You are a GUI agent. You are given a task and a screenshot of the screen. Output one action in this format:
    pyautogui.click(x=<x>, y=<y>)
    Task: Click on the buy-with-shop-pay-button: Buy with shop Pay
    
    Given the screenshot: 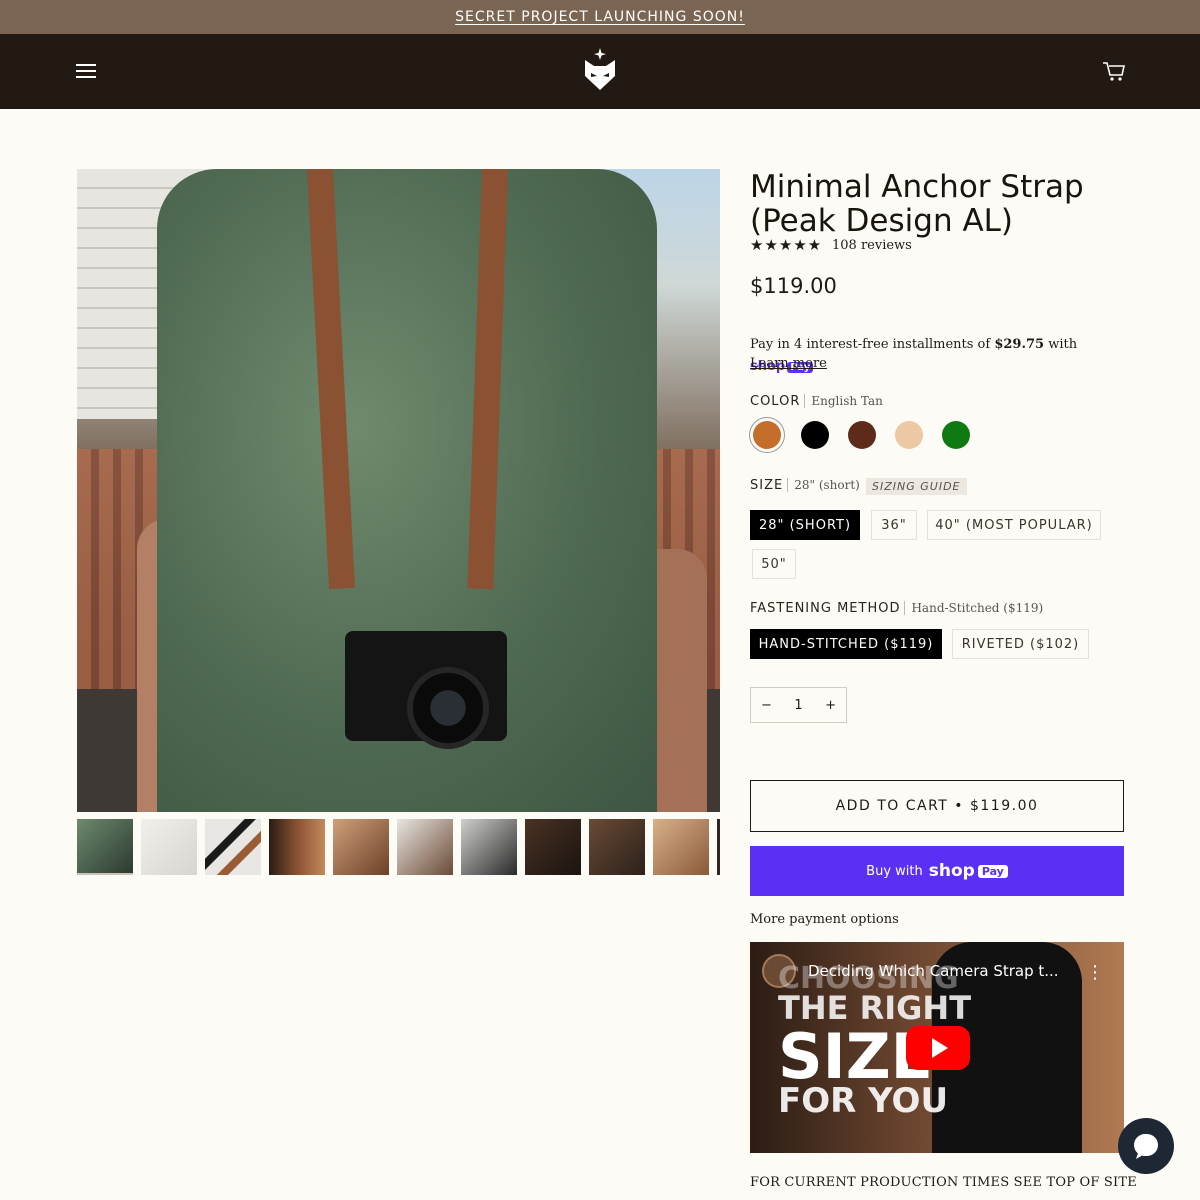 What is the action you would take?
    pyautogui.click(x=937, y=871)
    